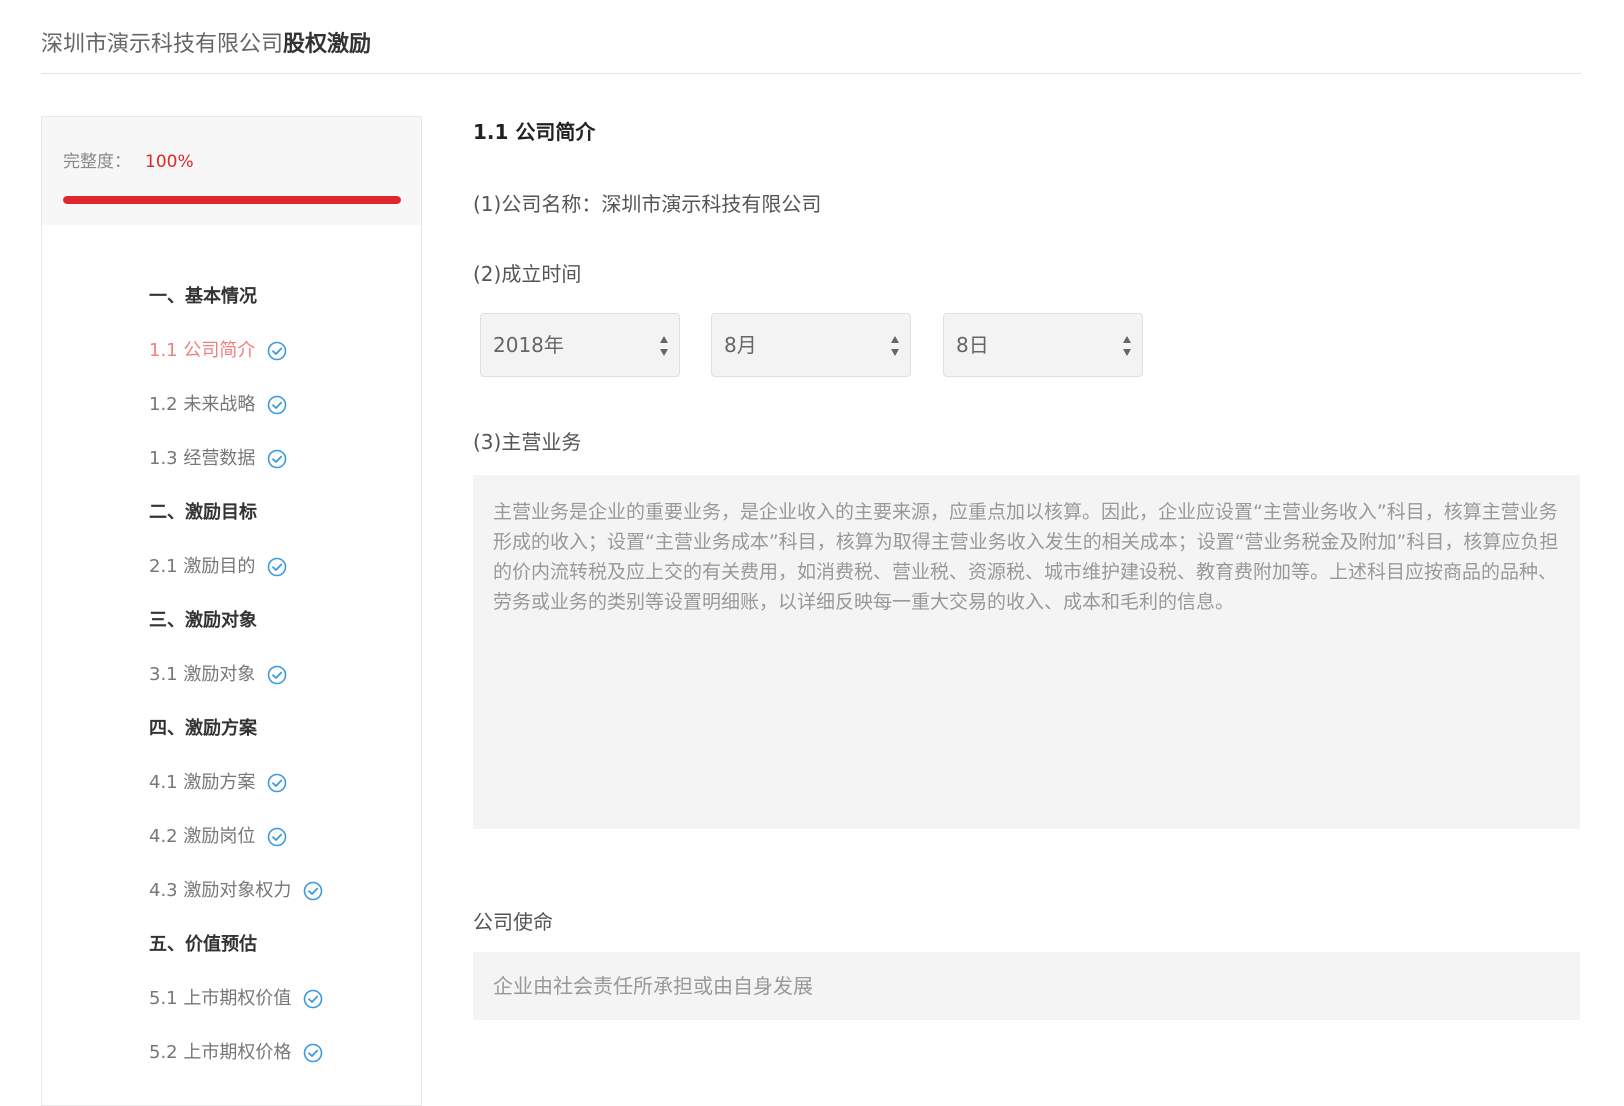 This screenshot has width=1624, height=1106. Describe the element at coordinates (97, 162) in the screenshot. I see `completeness-label: 完整度：` at that location.